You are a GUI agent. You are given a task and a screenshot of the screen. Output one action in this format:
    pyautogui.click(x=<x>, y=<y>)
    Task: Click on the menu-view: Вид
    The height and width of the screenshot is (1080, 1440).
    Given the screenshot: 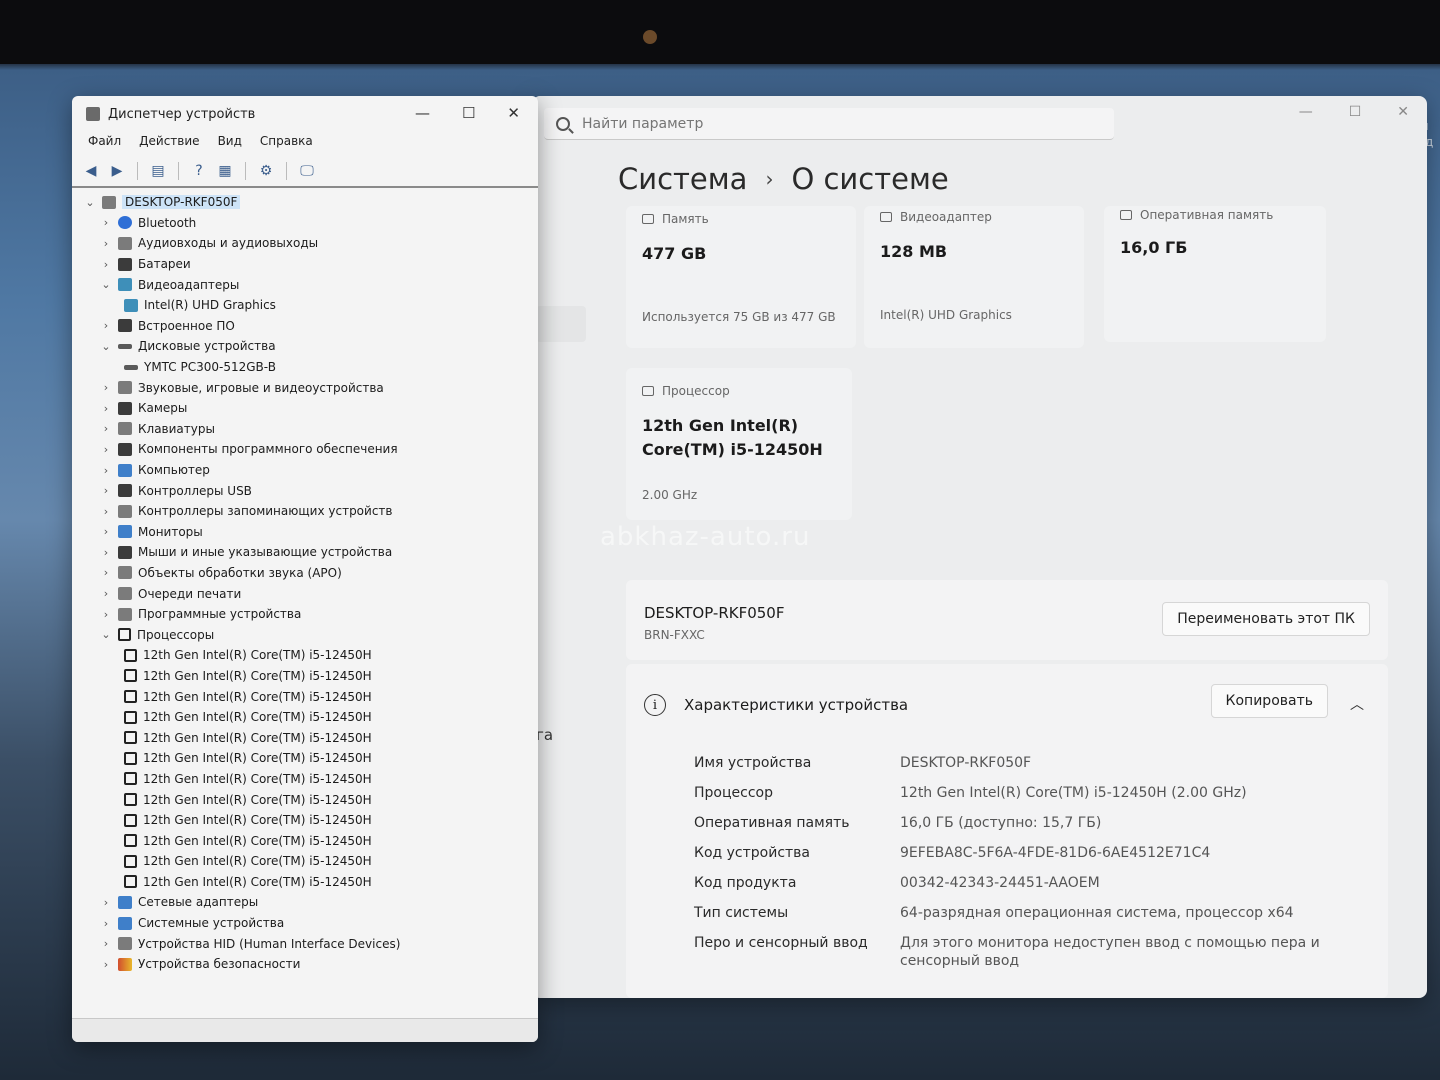 What is the action you would take?
    pyautogui.click(x=230, y=141)
    